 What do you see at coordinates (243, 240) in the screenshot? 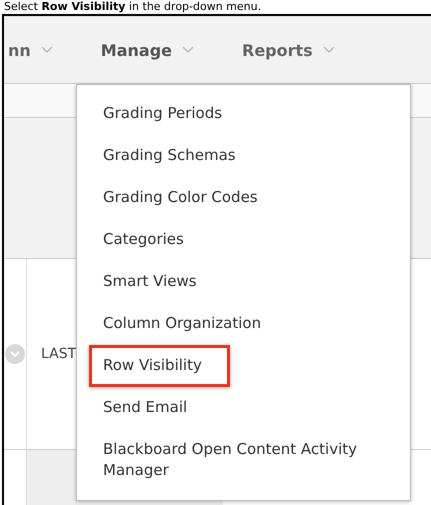
I see `menu-item: Categories` at bounding box center [243, 240].